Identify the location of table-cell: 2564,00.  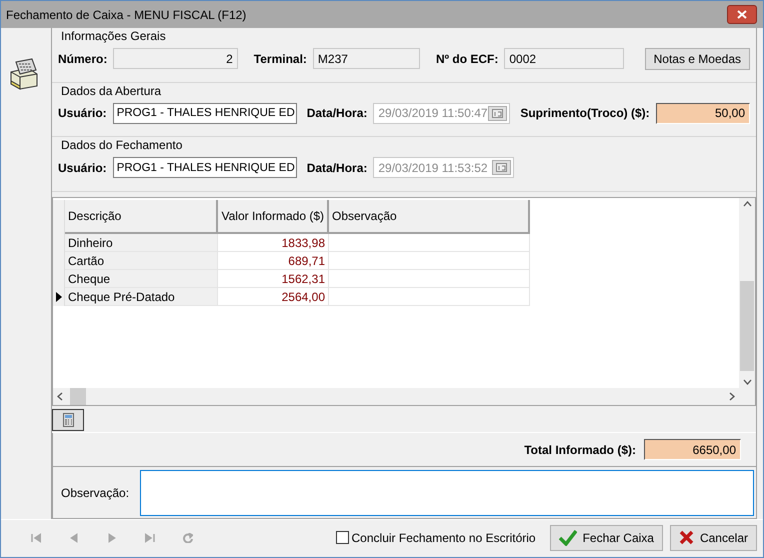
(273, 297).